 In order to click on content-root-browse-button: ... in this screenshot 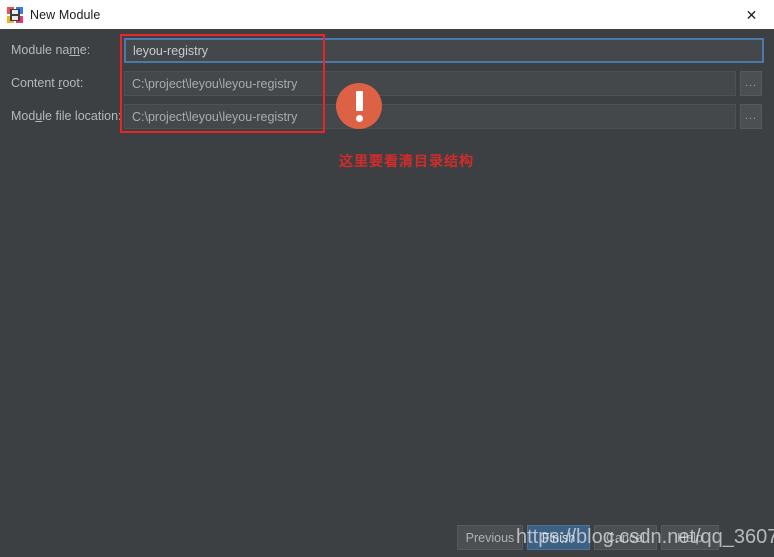, I will do `click(751, 83)`.